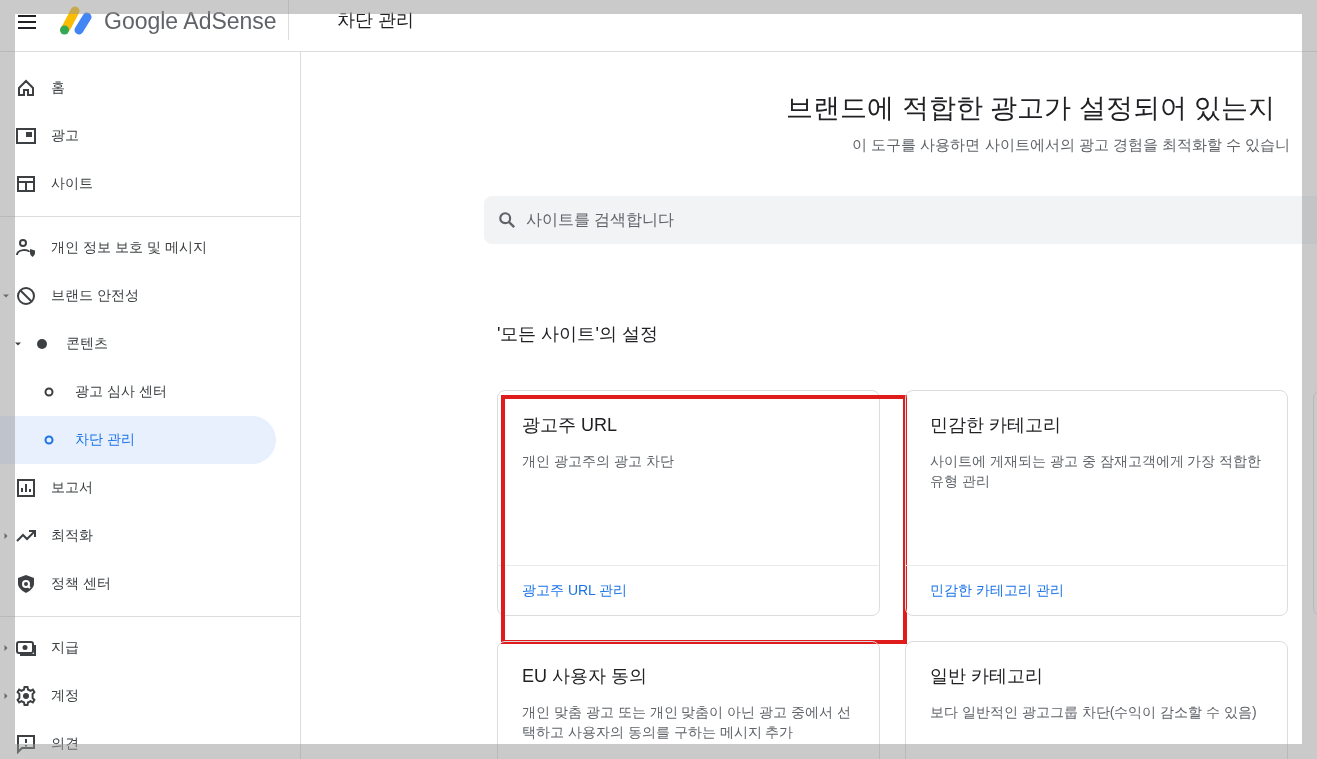  I want to click on card-description: 개인 광고주의 광고 차단, so click(598, 461).